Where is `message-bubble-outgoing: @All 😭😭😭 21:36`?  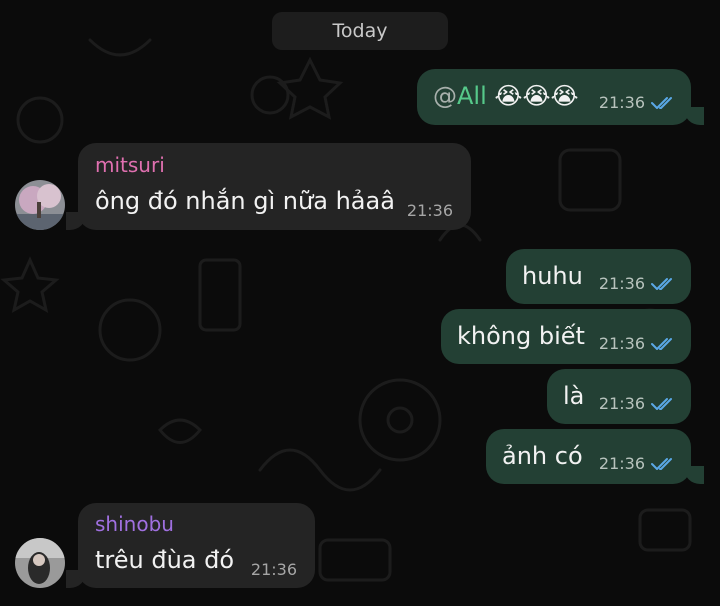 message-bubble-outgoing: @All 😭😭😭 21:36 is located at coordinates (554, 97).